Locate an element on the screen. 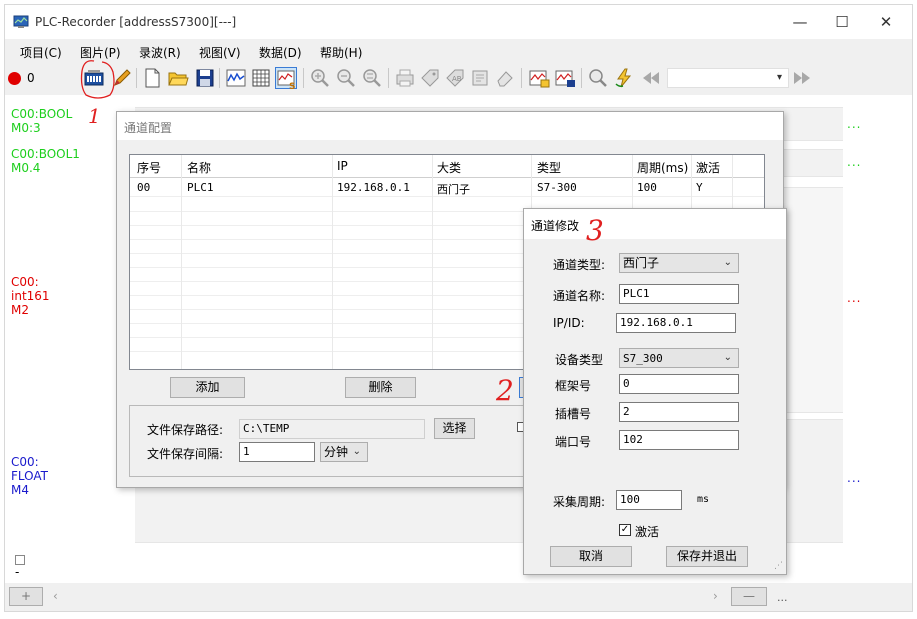  tag-icon is located at coordinates (430, 78).